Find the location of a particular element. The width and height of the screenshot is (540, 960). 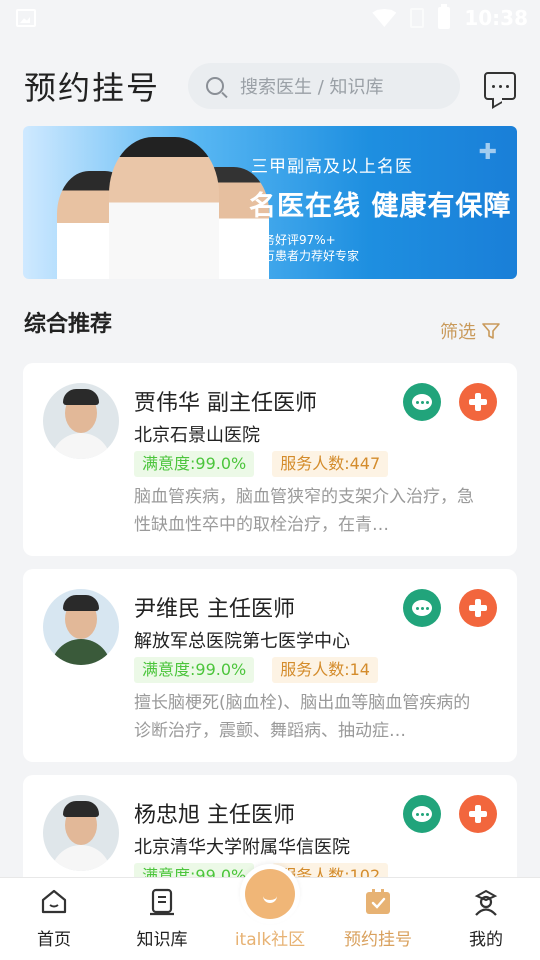

home-icon is located at coordinates (54, 901).